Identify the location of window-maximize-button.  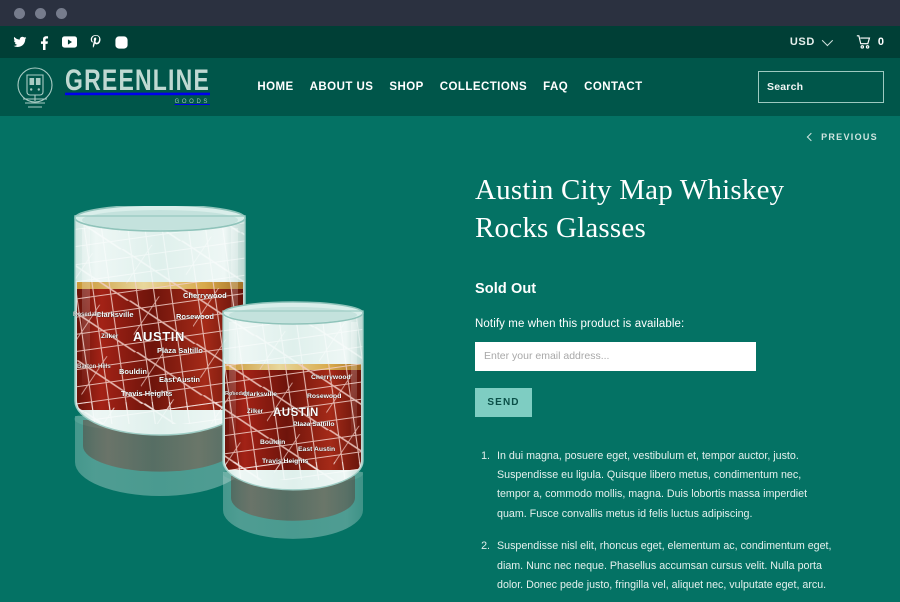
(61, 13).